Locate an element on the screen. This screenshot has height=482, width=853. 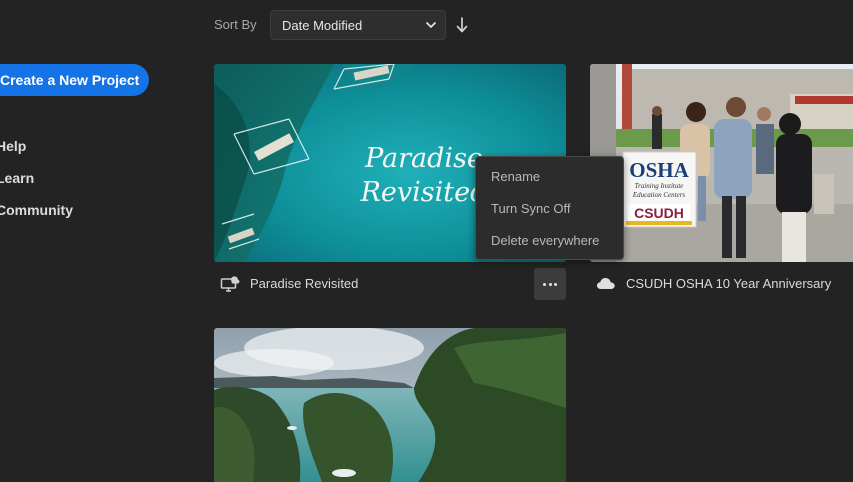
sort-by-label: Sort By is located at coordinates (235, 24).